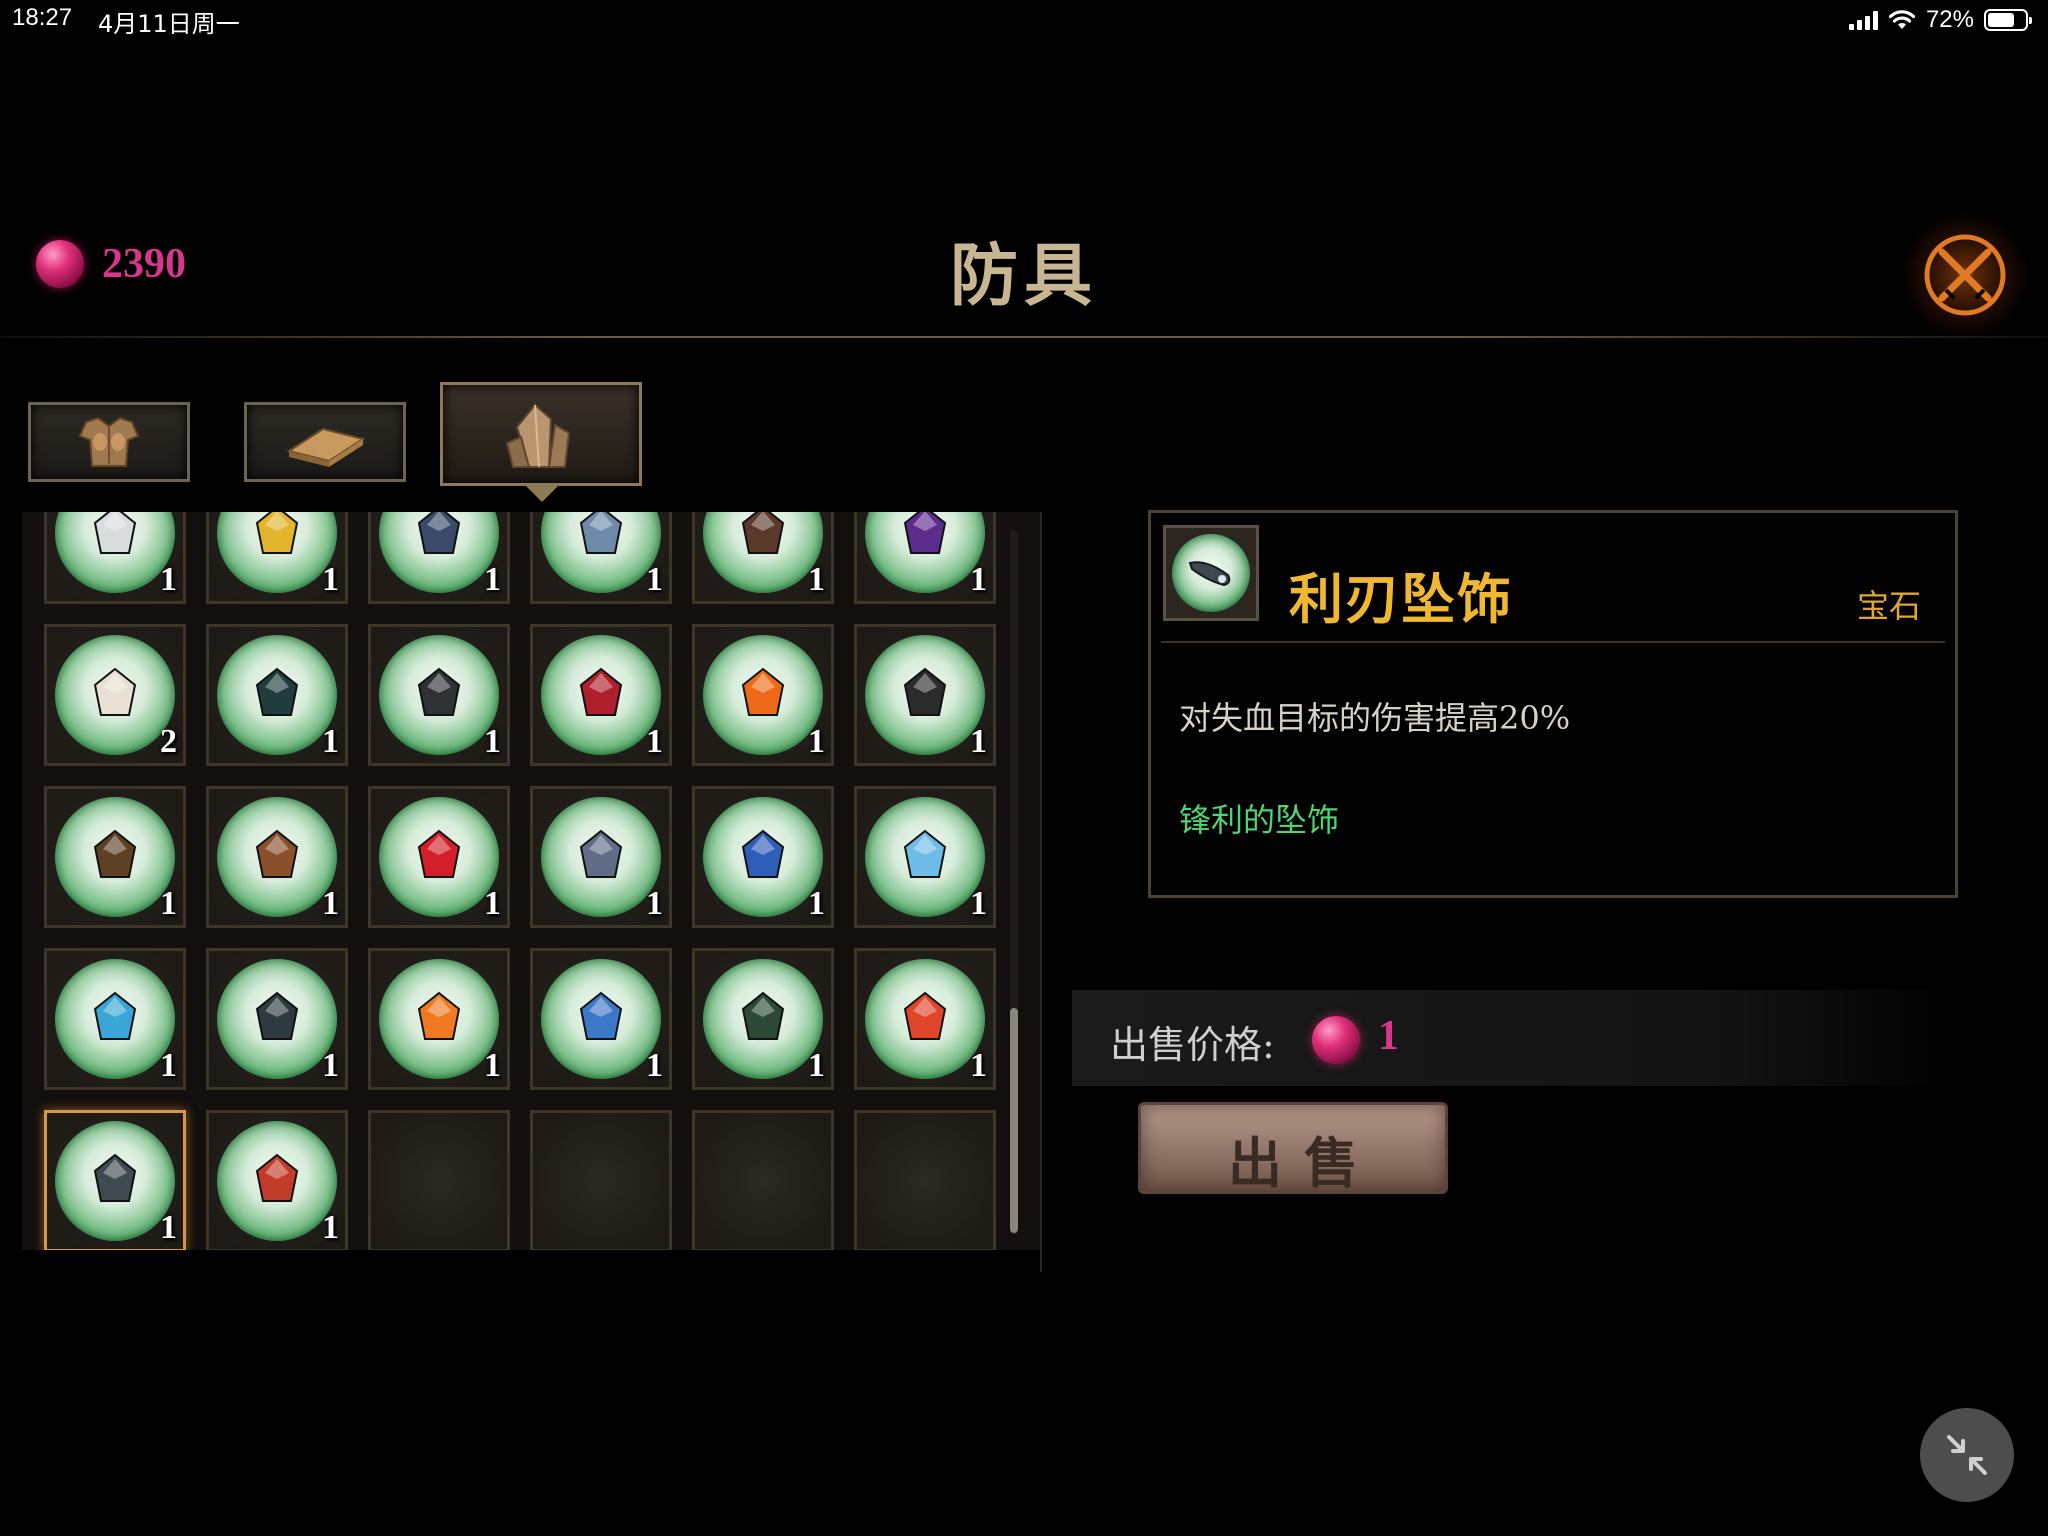 This screenshot has height=1536, width=2048. I want to click on item-name: 利刃坠饰, so click(1401, 599).